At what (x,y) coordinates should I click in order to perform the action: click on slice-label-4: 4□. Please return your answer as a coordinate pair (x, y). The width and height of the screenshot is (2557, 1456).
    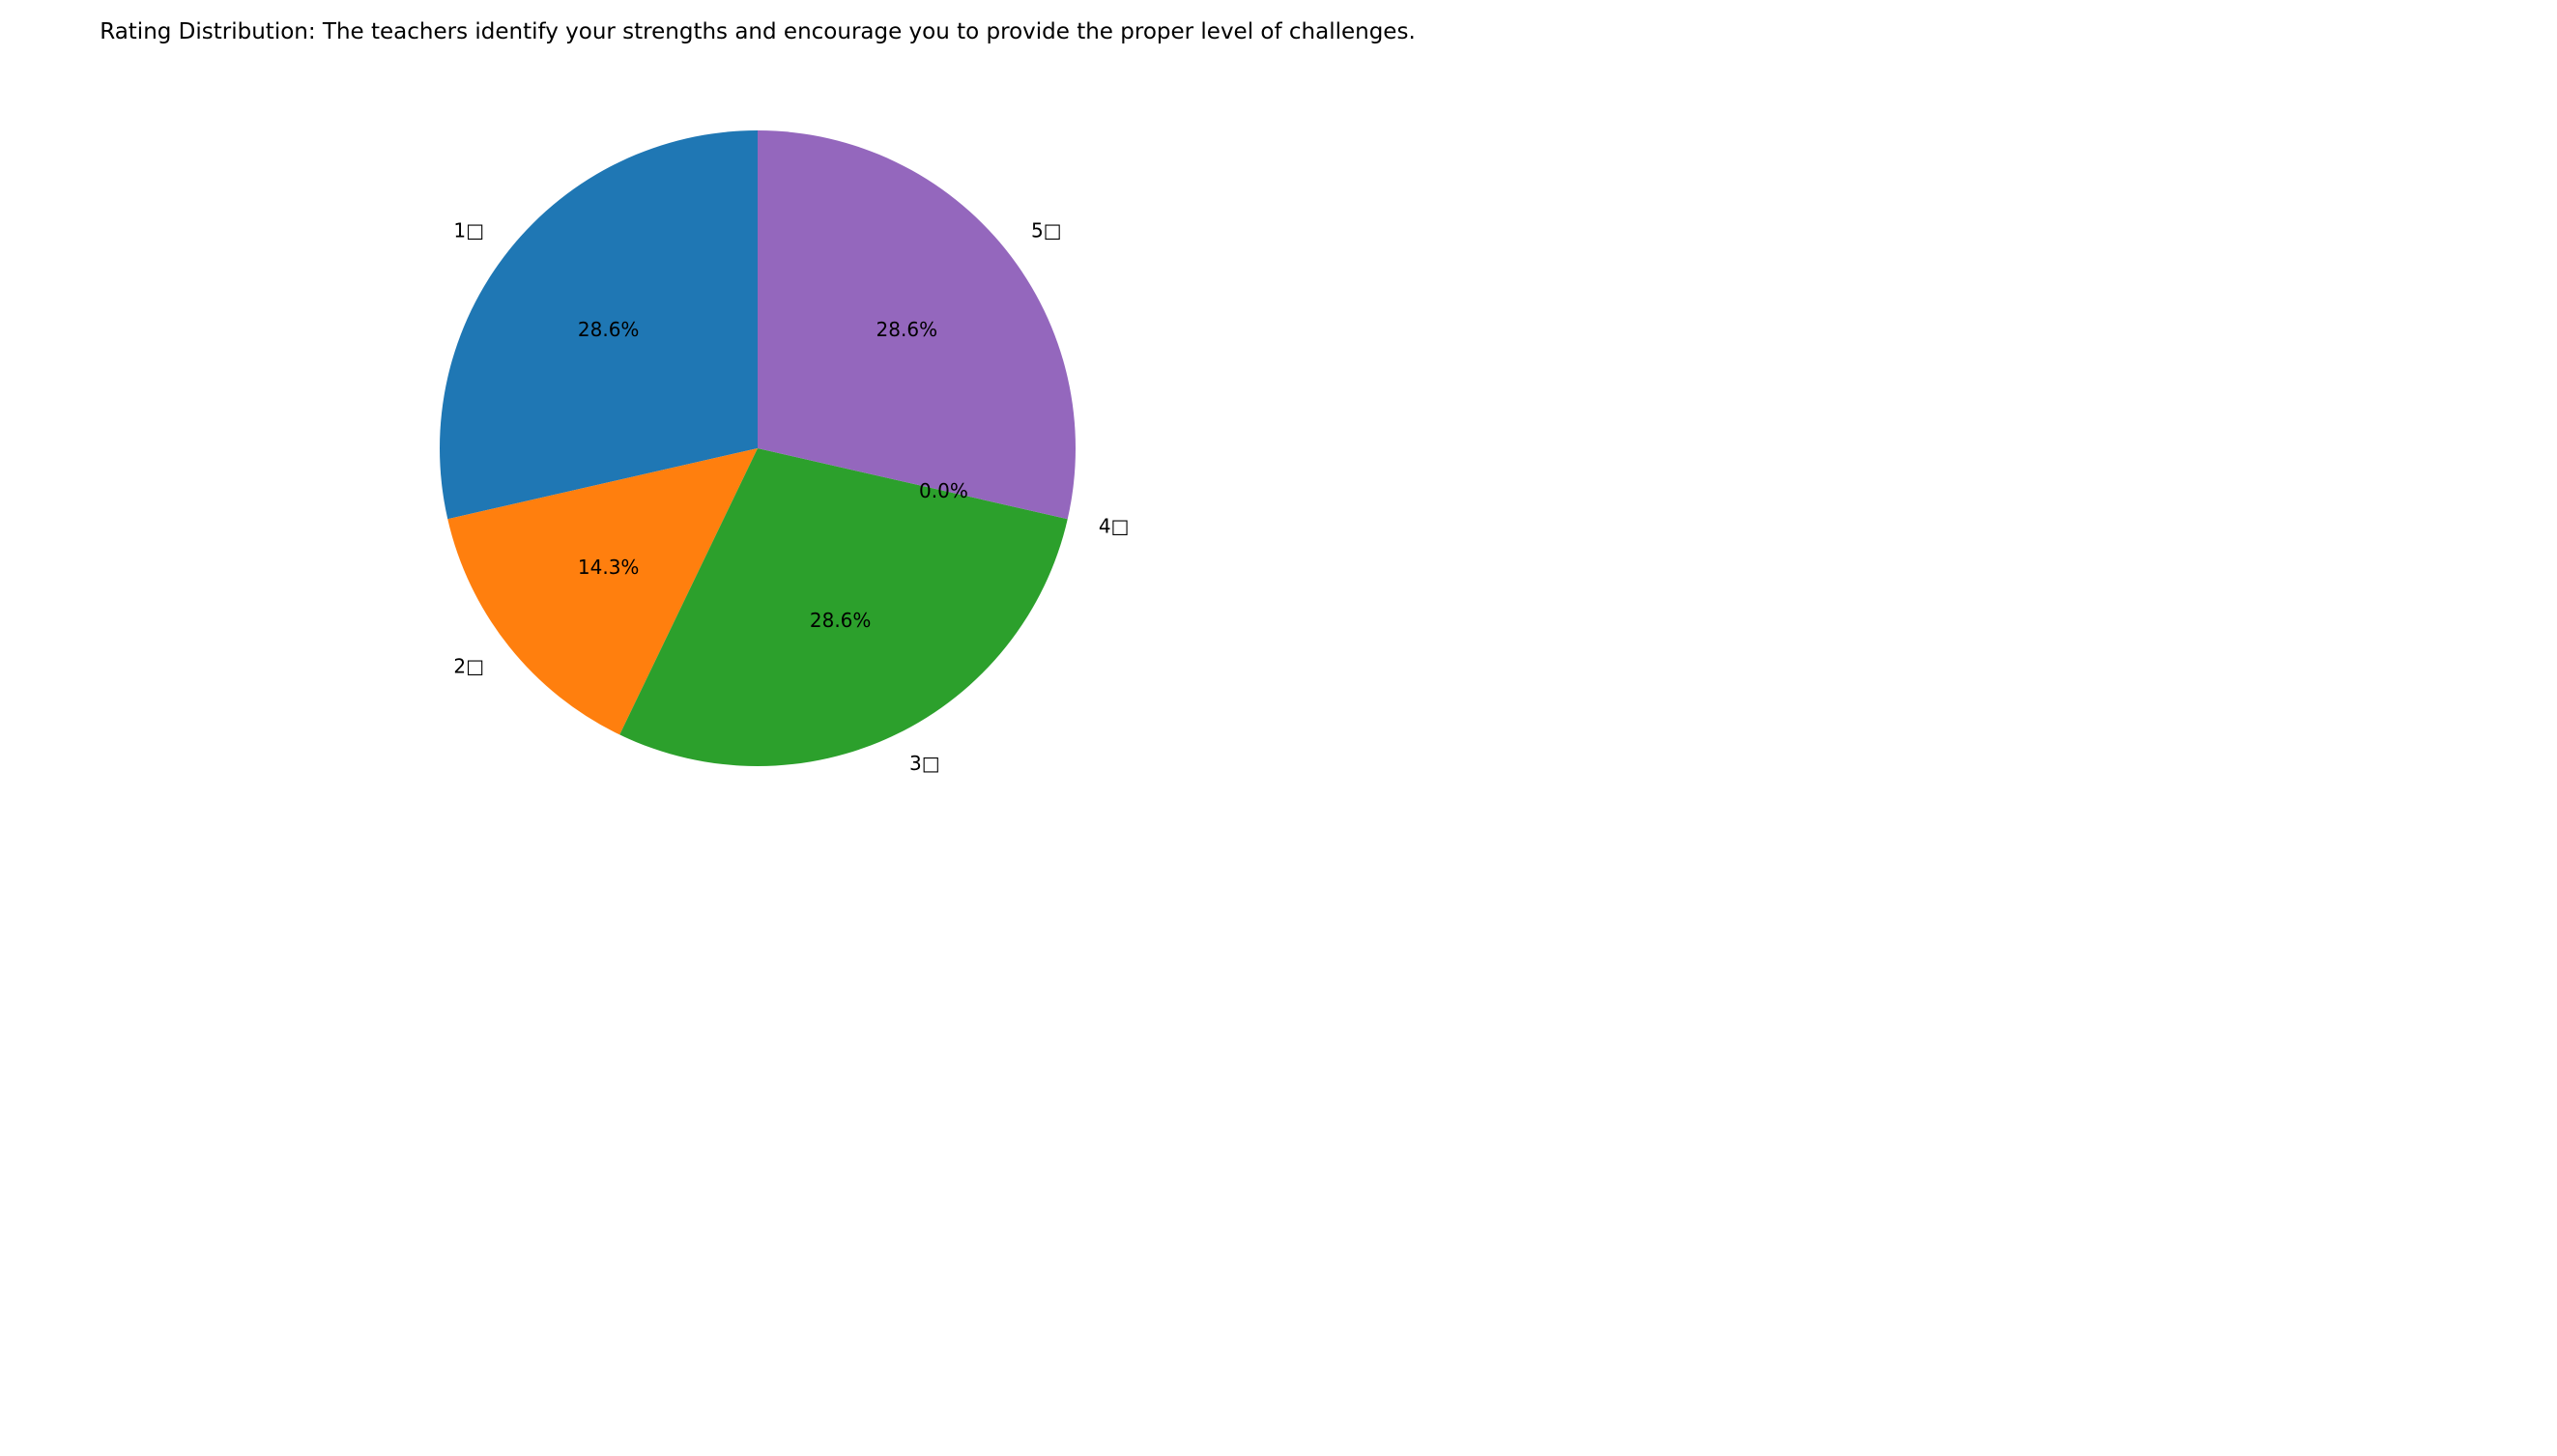
    Looking at the image, I should click on (1114, 527).